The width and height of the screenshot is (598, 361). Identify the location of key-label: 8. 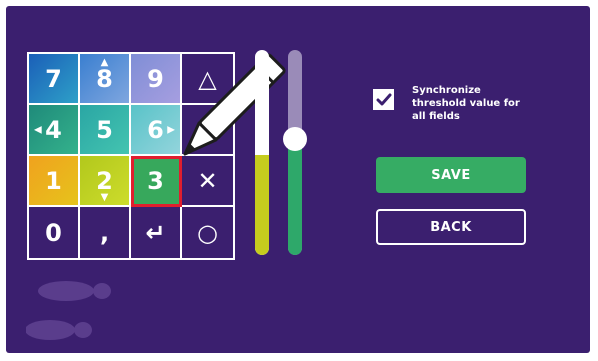
(104, 78).